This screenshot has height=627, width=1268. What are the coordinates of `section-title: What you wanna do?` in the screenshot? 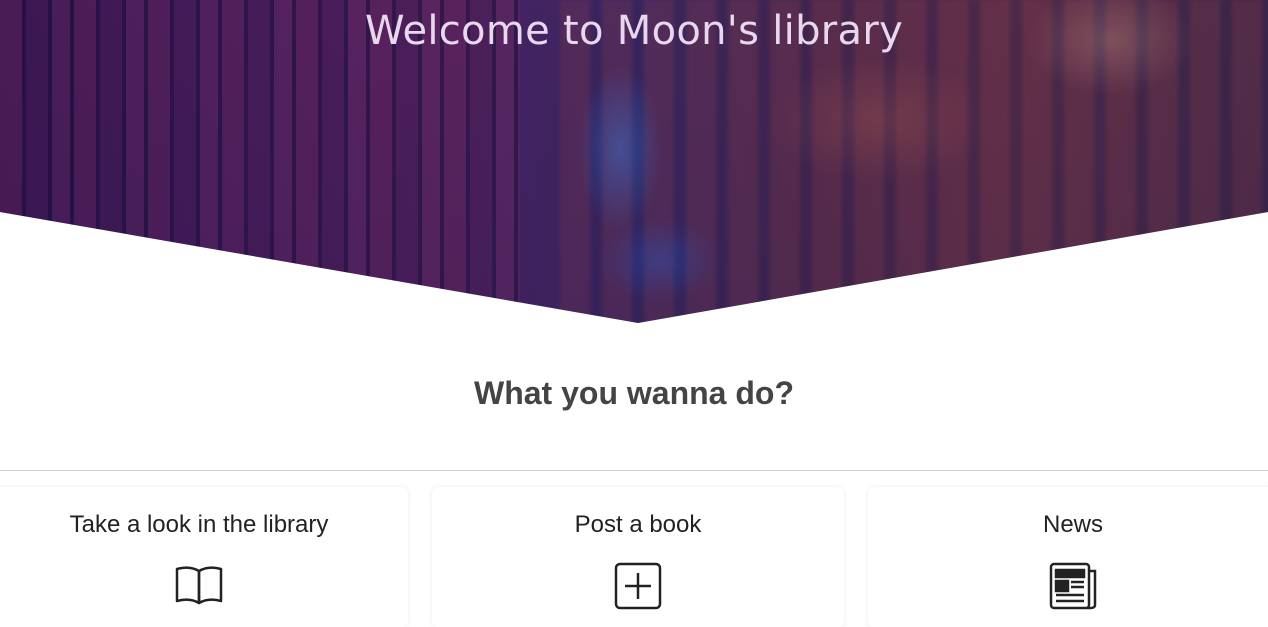 It's located at (634, 393).